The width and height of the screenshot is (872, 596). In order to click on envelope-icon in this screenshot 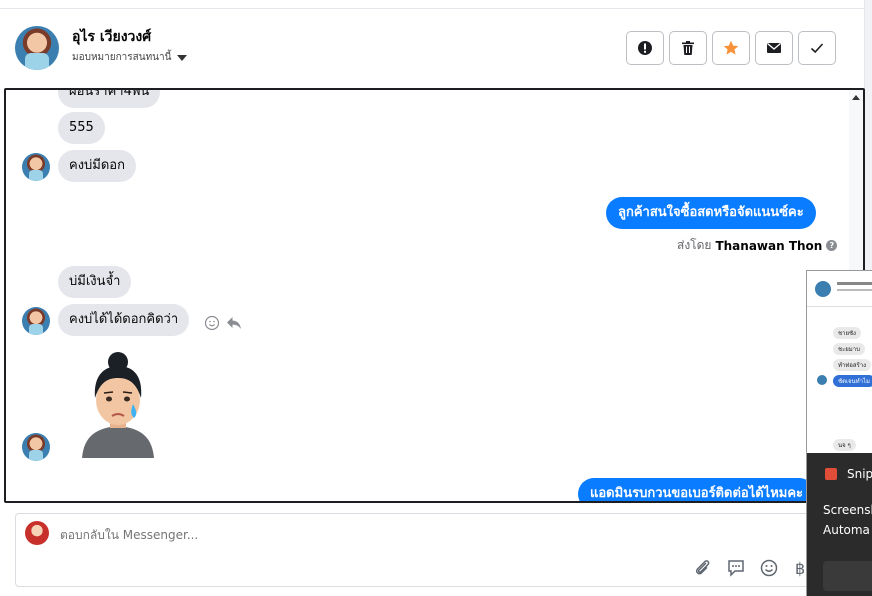, I will do `click(774, 48)`.